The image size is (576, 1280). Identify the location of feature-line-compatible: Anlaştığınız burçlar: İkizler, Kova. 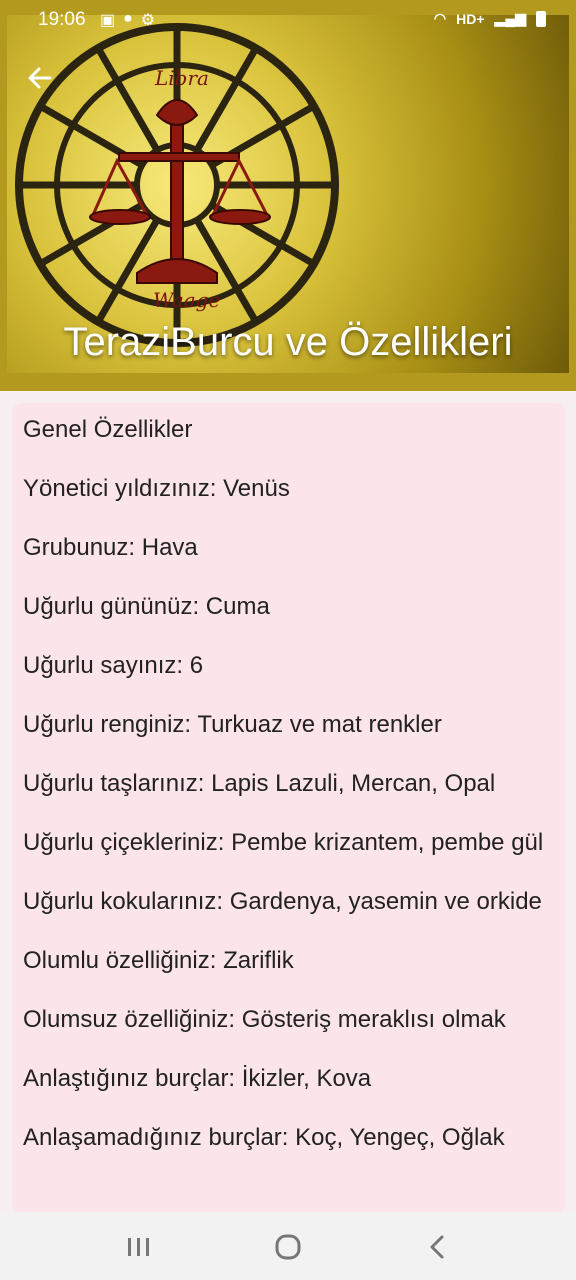
(197, 1078).